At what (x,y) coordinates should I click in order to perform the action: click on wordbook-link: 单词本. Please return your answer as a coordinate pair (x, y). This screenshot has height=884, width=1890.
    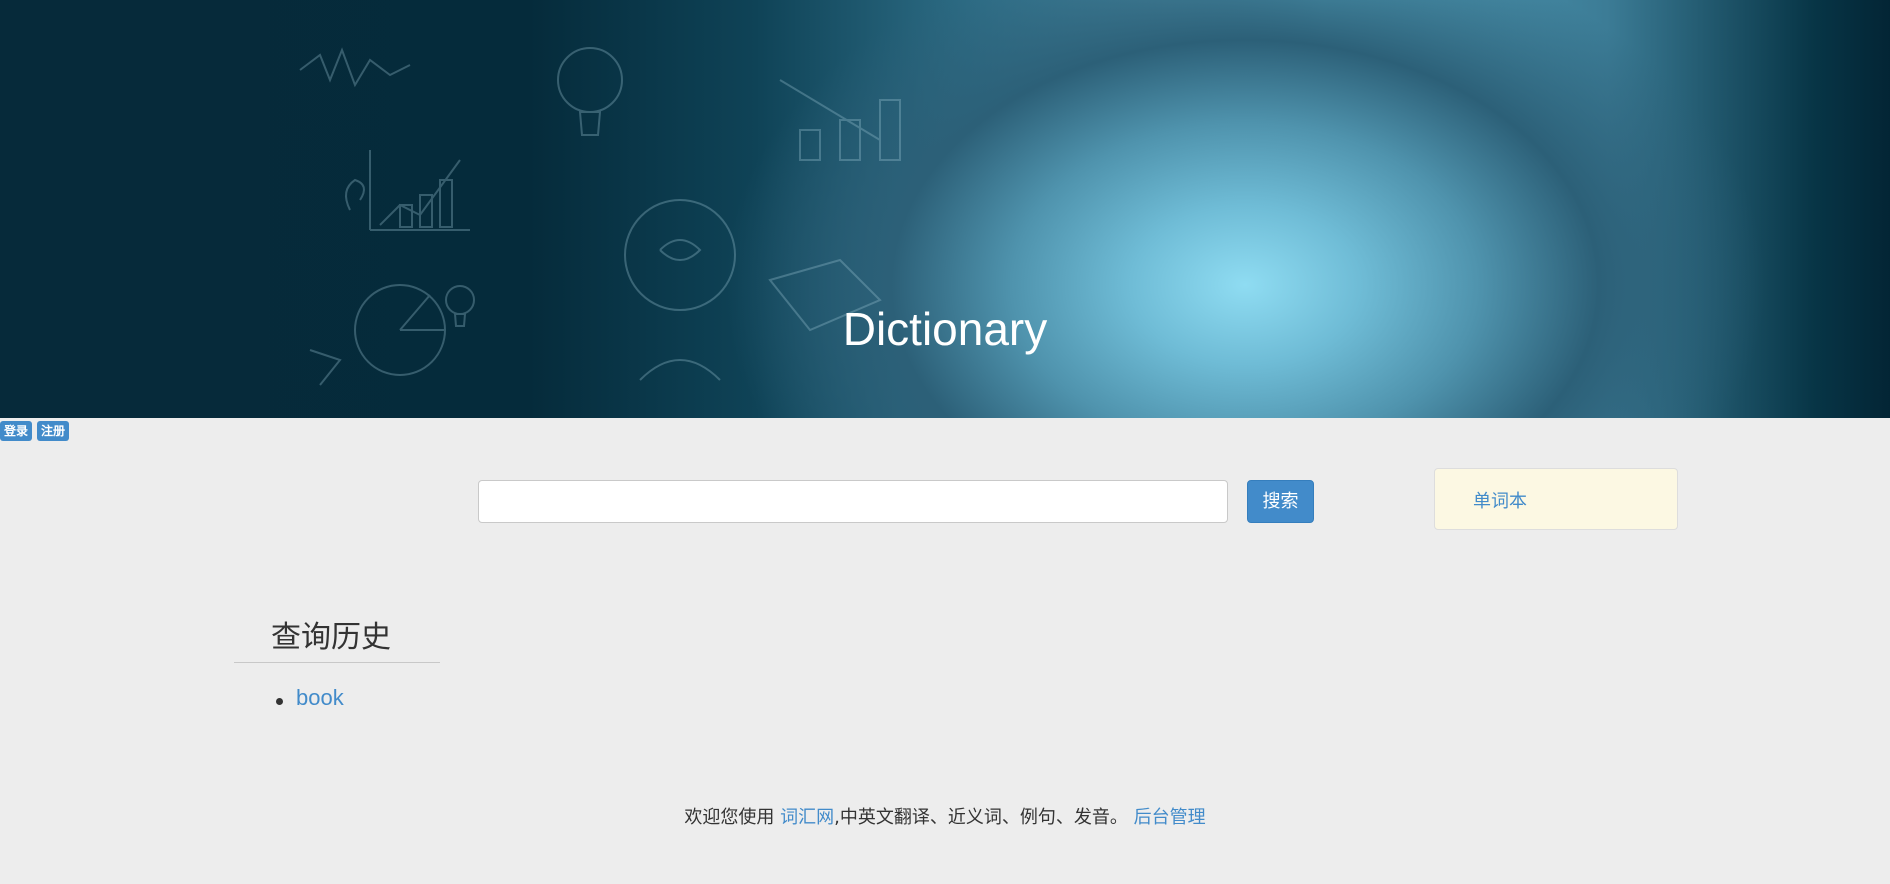
    Looking at the image, I should click on (1500, 500).